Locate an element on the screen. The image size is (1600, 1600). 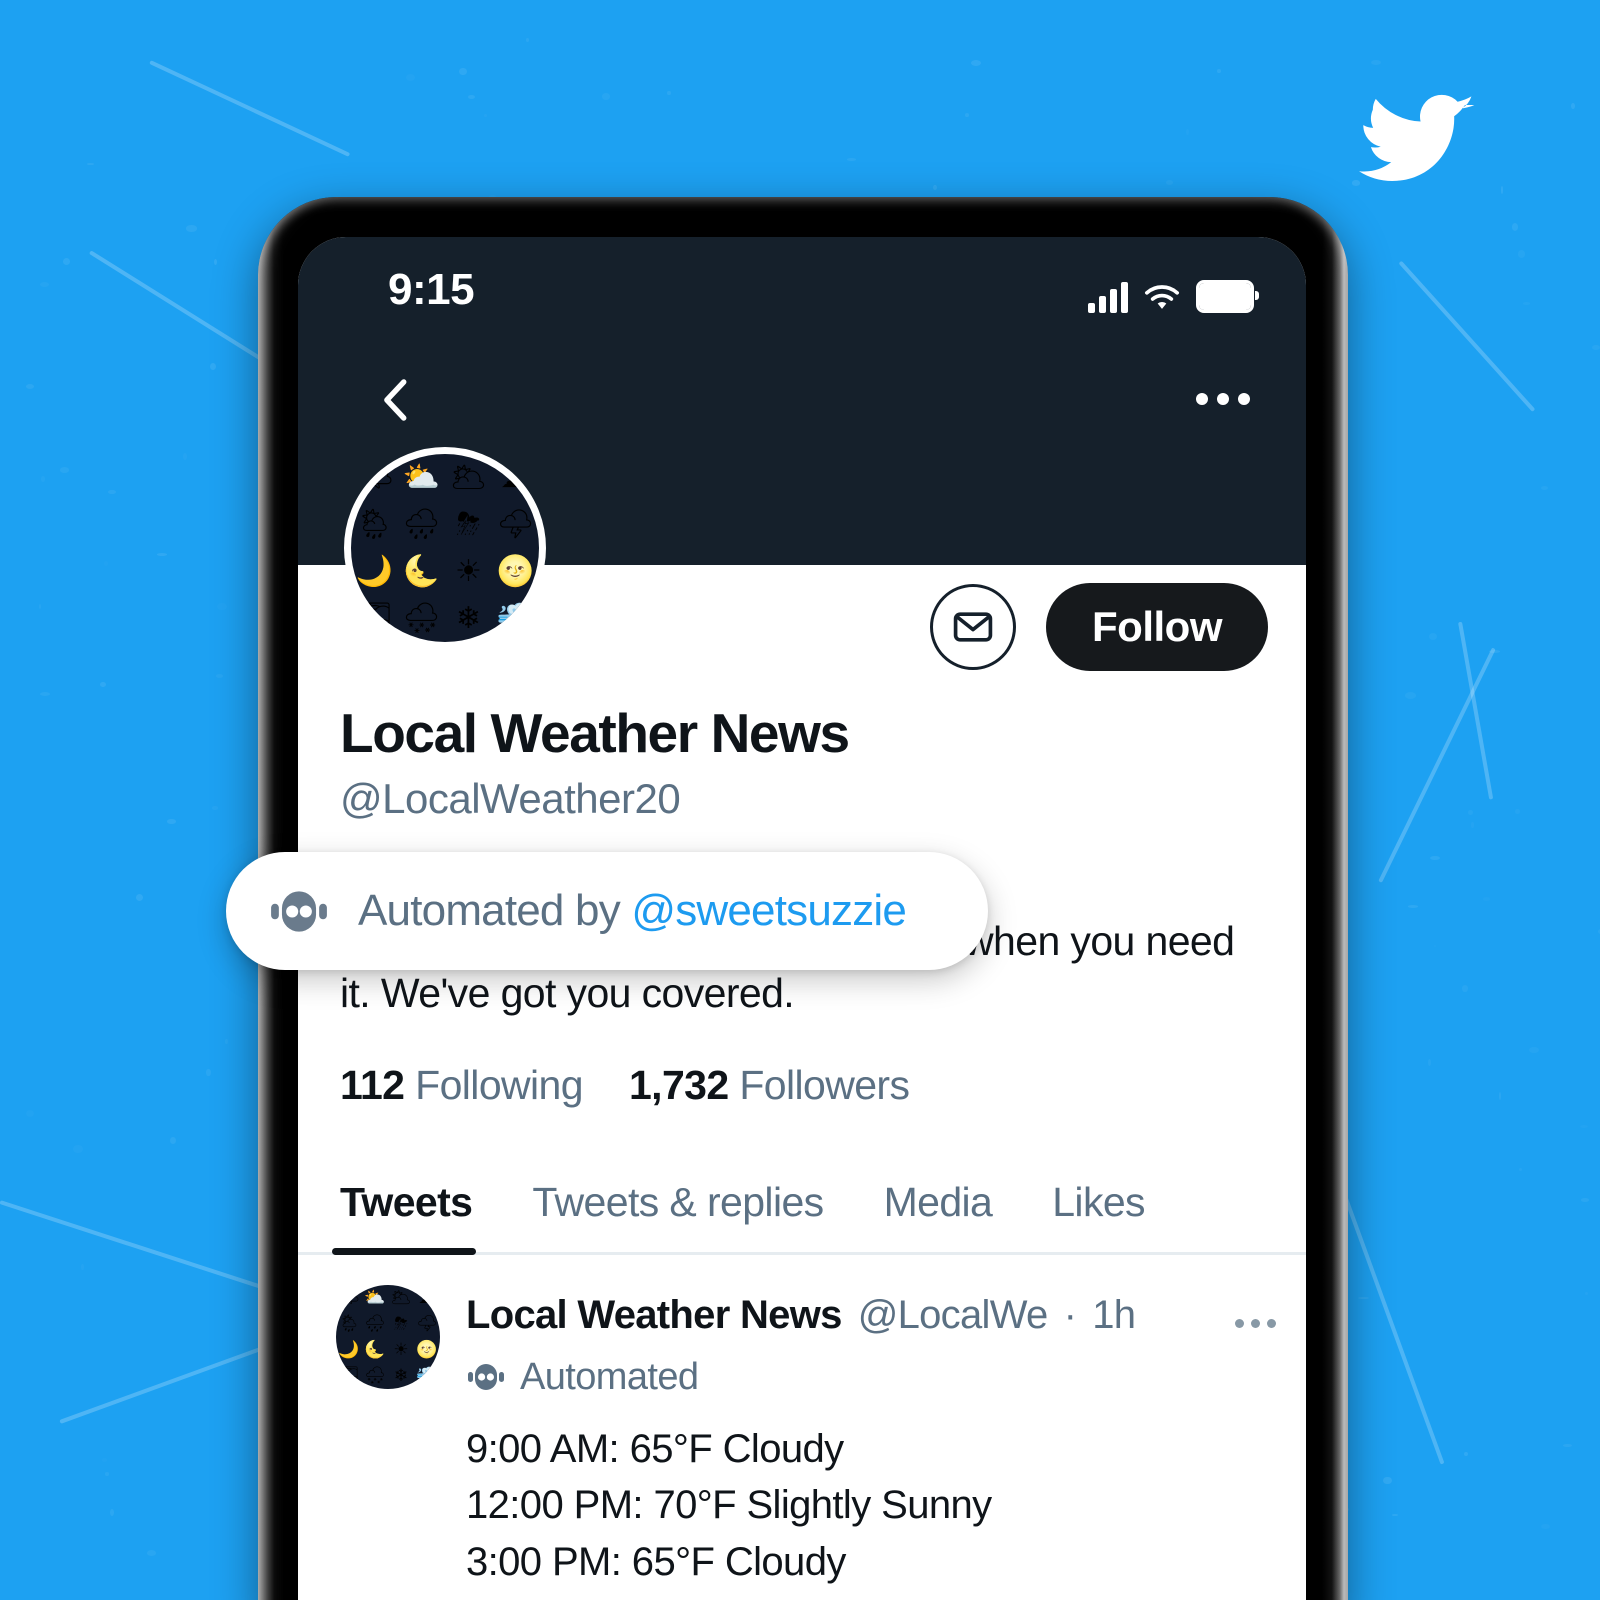
follow-button: Follow is located at coordinates (1157, 627).